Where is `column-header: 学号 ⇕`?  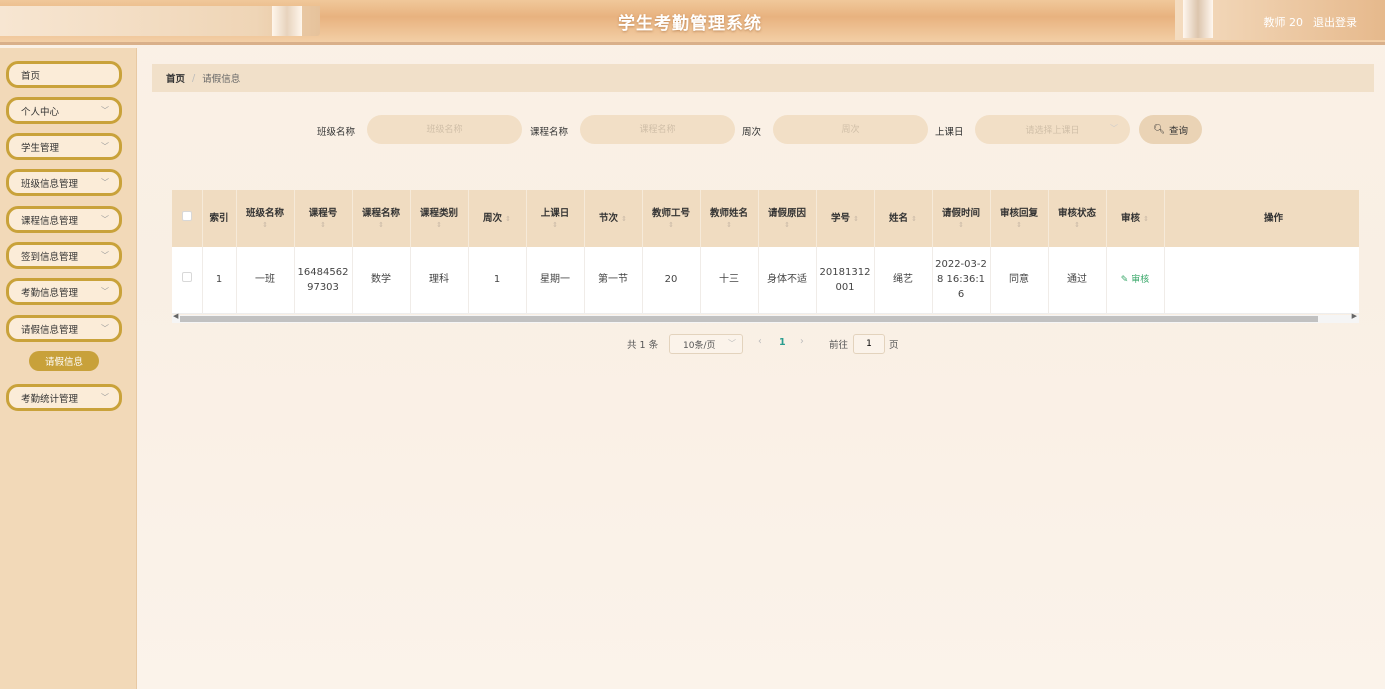
column-header: 学号 ⇕ is located at coordinates (845, 218).